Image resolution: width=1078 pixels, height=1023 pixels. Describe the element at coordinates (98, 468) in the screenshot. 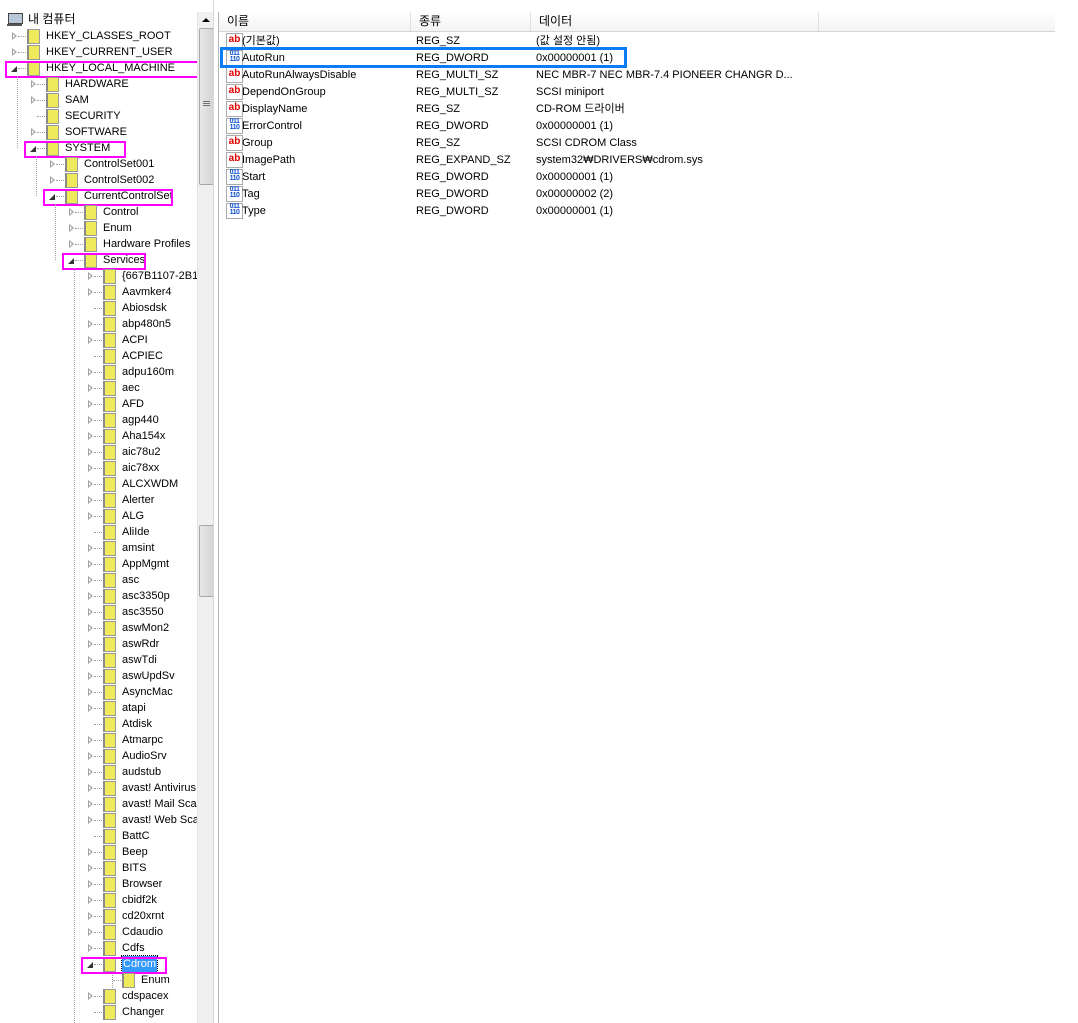

I see `tree-item: aic78xx` at that location.